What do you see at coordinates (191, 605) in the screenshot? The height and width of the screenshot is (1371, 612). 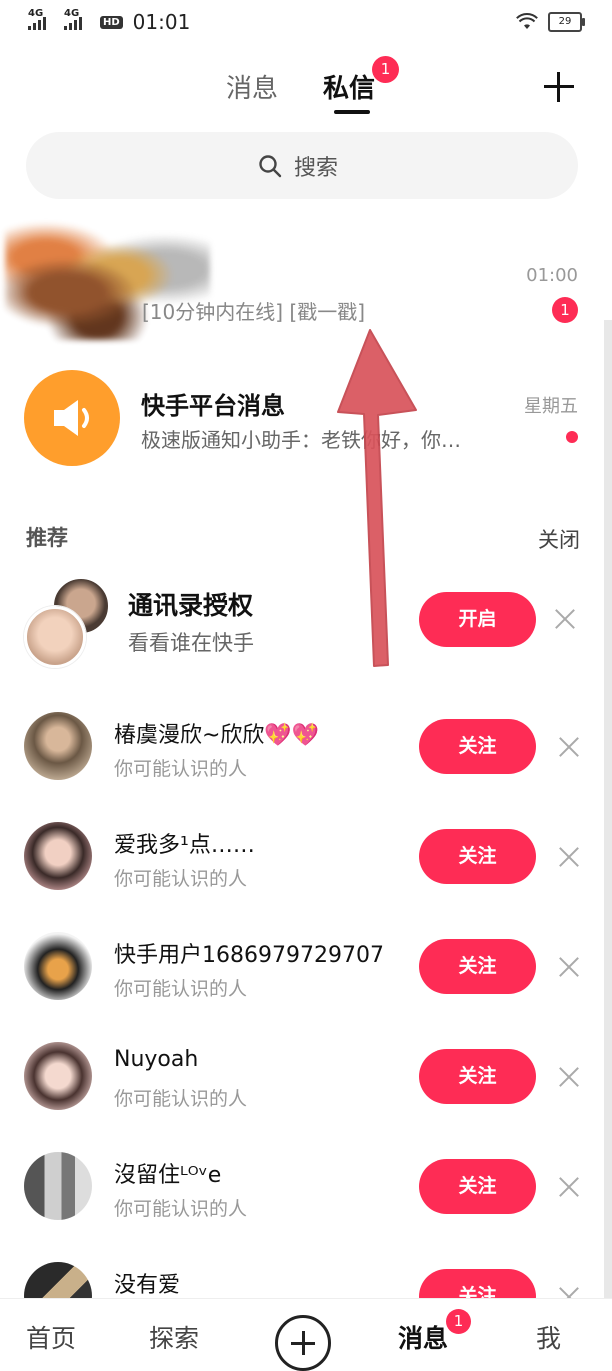 I see `contacts-auth-title: 通讯录授权` at bounding box center [191, 605].